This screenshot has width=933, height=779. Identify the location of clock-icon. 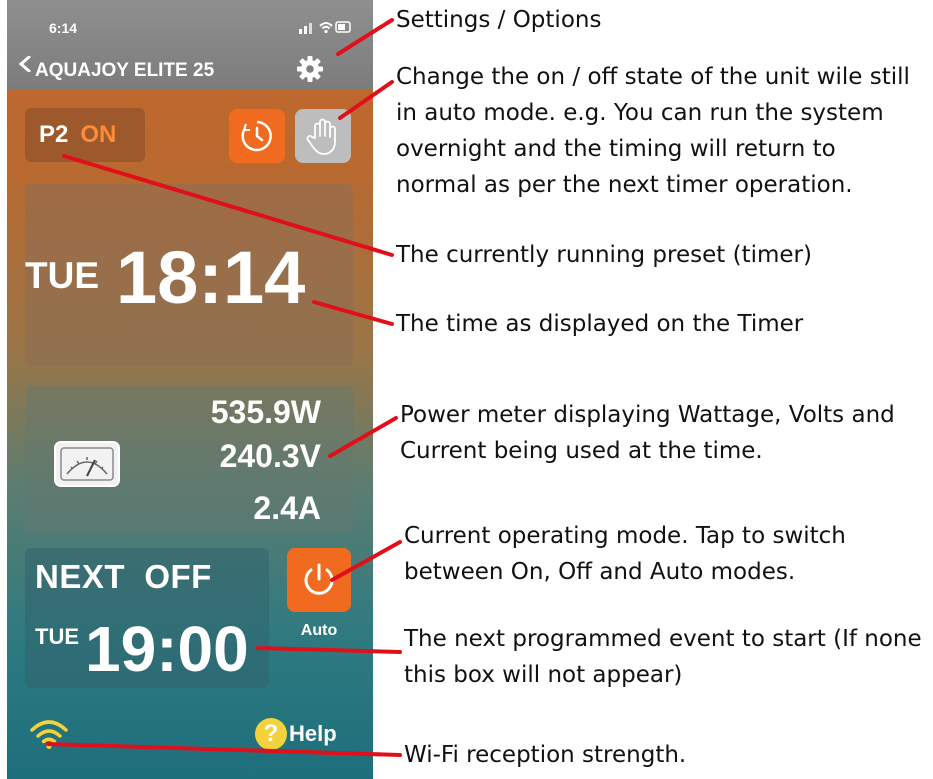
(256, 136).